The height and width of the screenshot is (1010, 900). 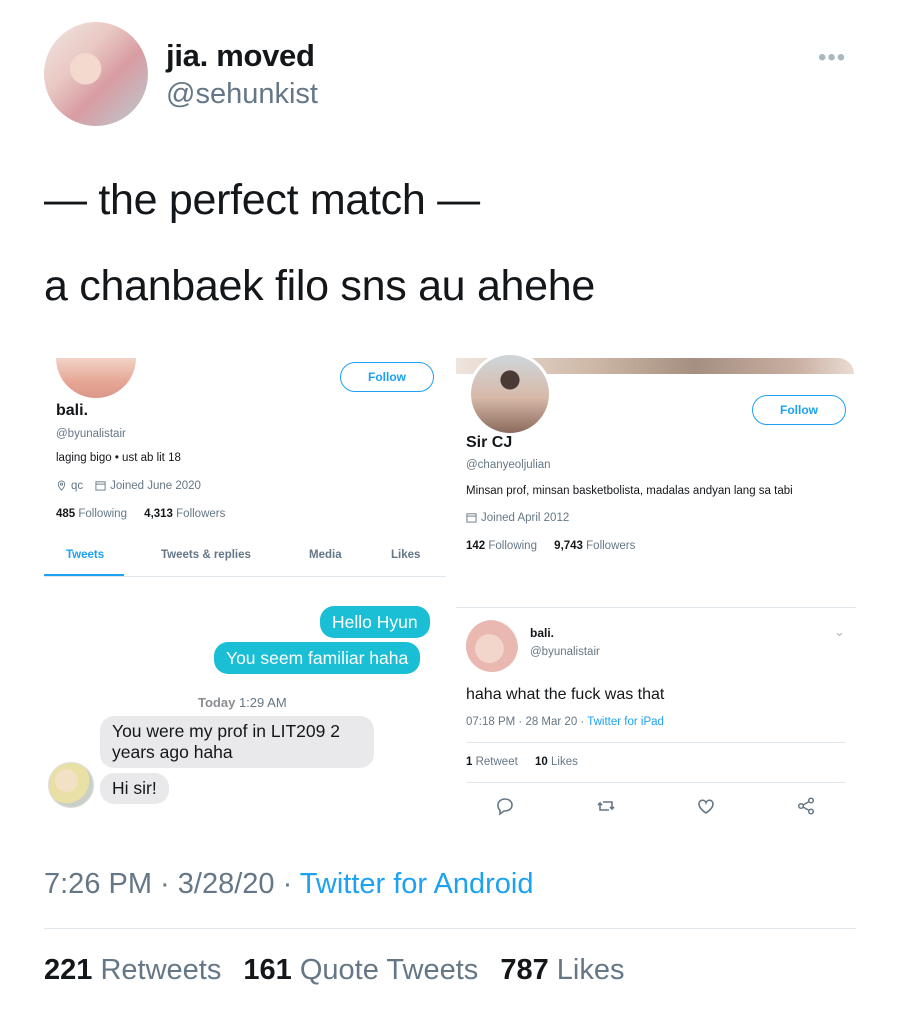 What do you see at coordinates (527, 722) in the screenshot?
I see `embedded-tweet-time: 07:18 PM · 28 Mar 20 ·` at bounding box center [527, 722].